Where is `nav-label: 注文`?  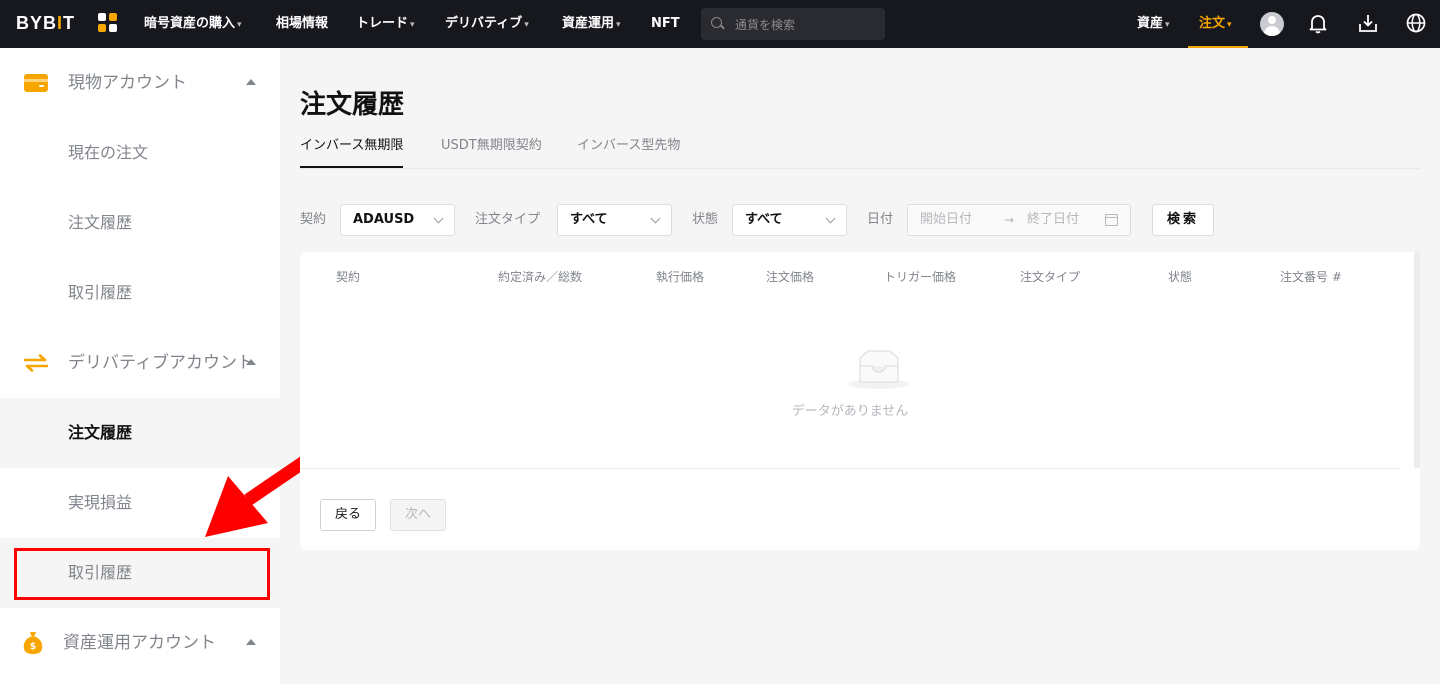
nav-label: 注文 is located at coordinates (1212, 23).